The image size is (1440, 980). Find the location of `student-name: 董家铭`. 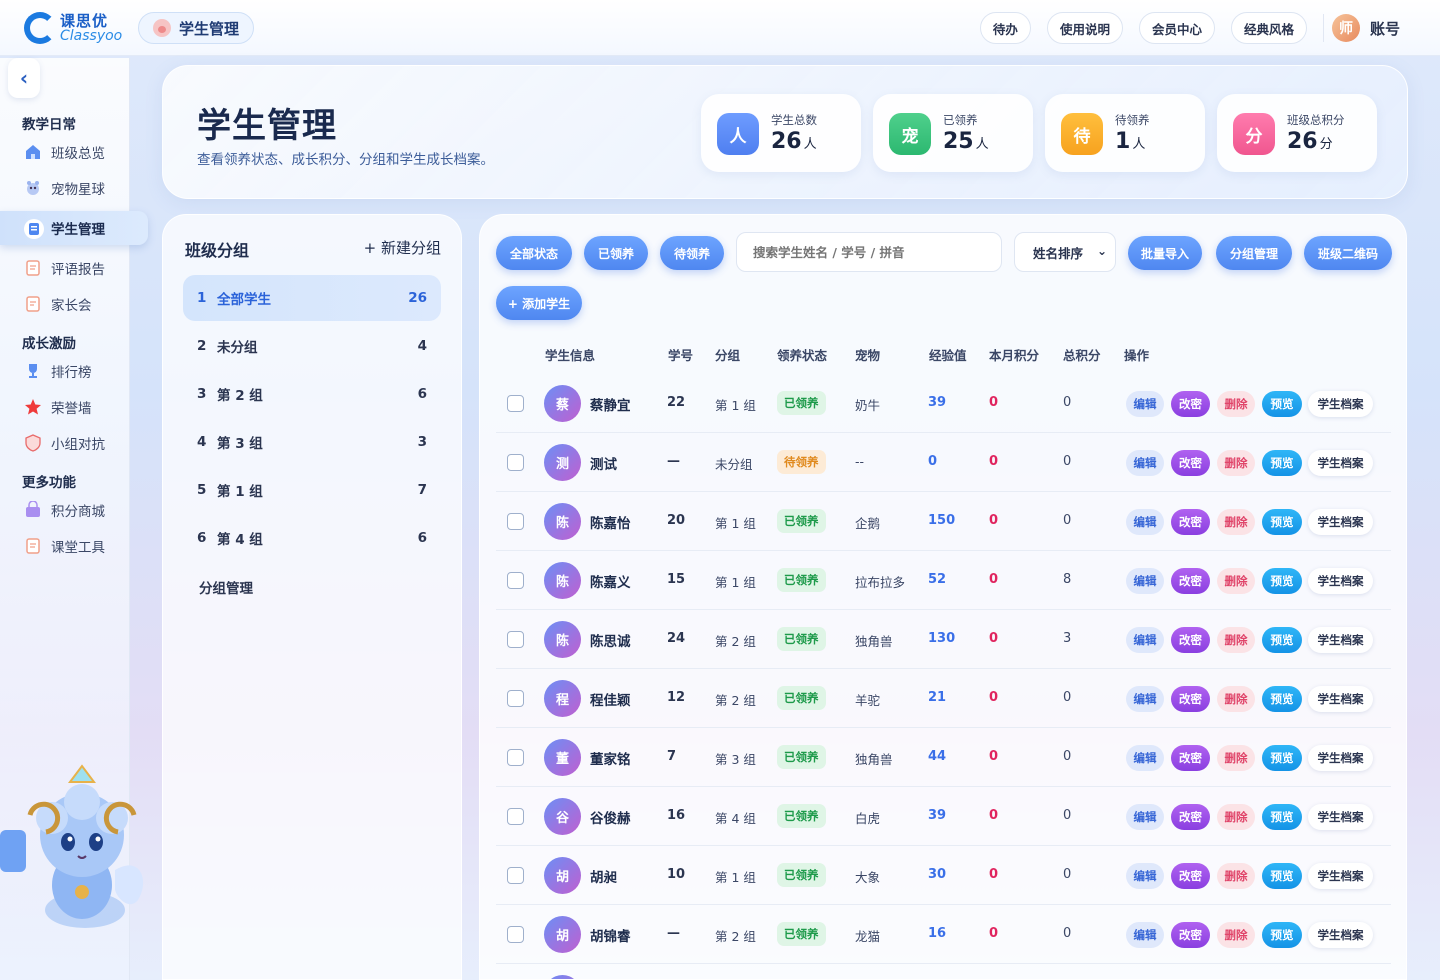

student-name: 董家铭 is located at coordinates (610, 758).